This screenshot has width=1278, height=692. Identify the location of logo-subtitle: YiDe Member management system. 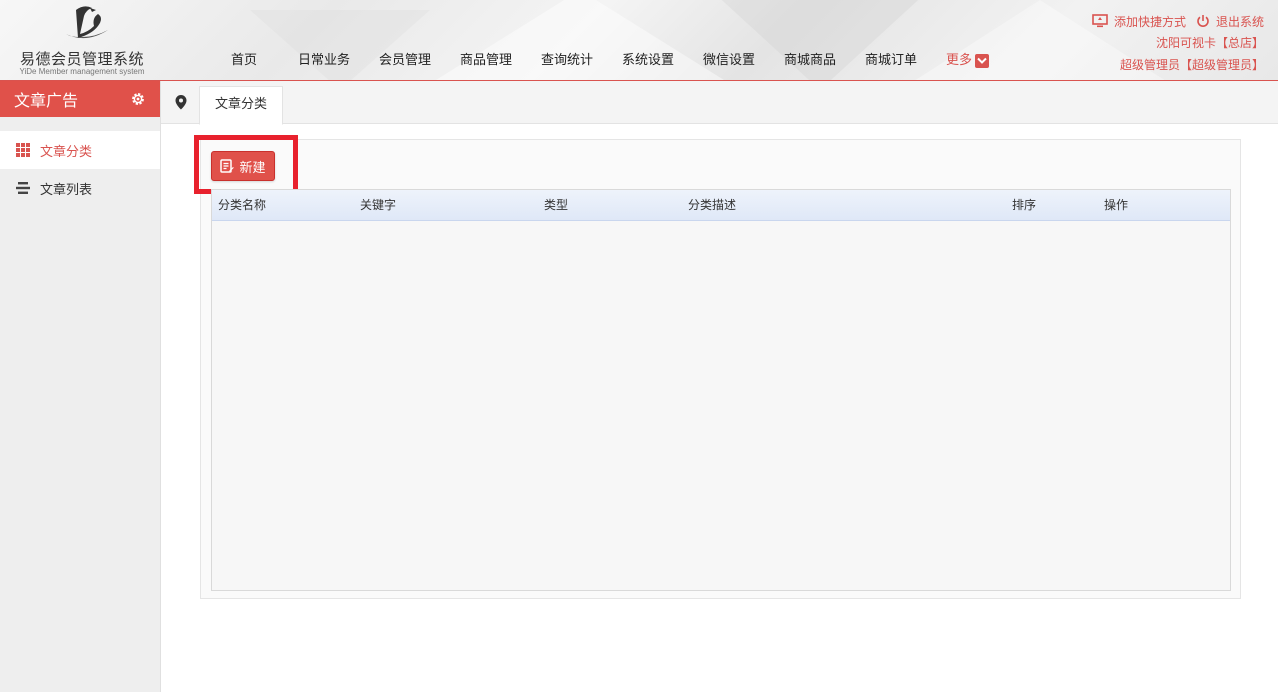
(82, 71).